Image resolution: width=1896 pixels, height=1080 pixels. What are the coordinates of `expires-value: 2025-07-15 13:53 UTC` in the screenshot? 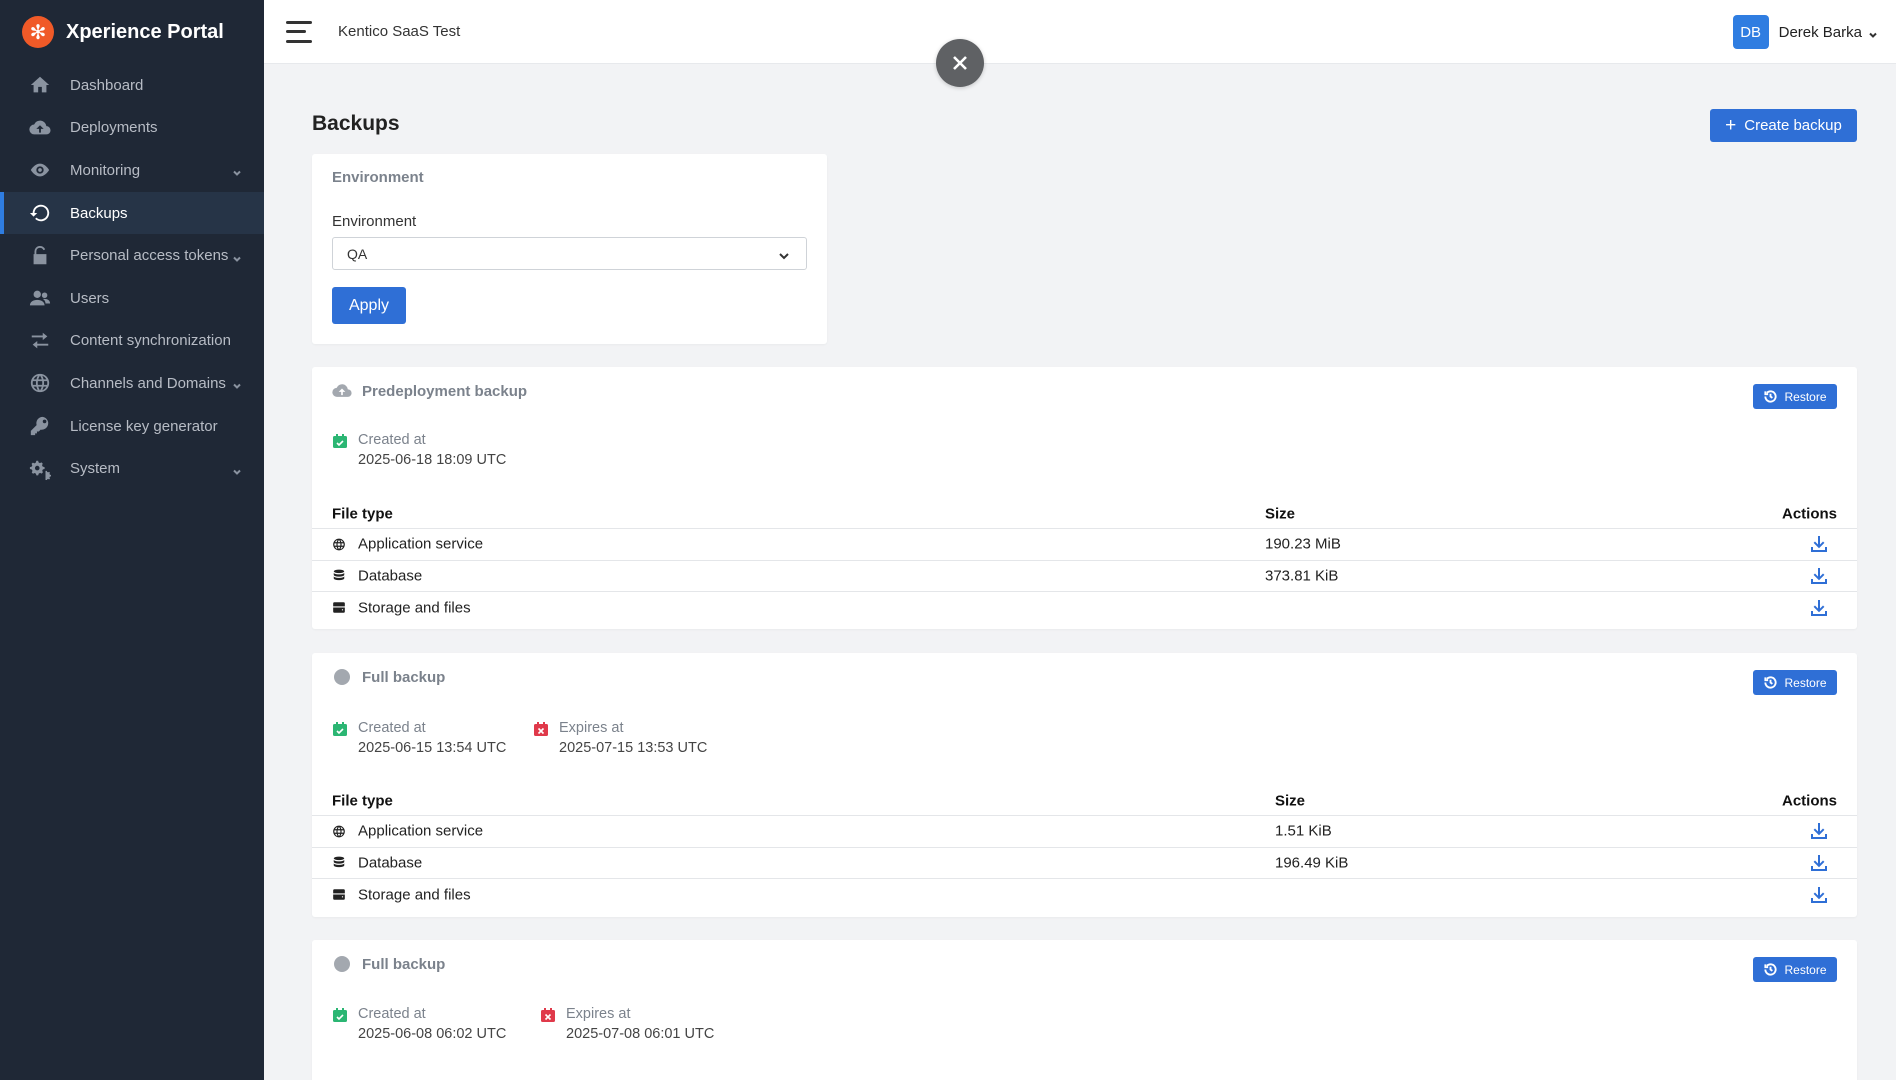 It's located at (633, 748).